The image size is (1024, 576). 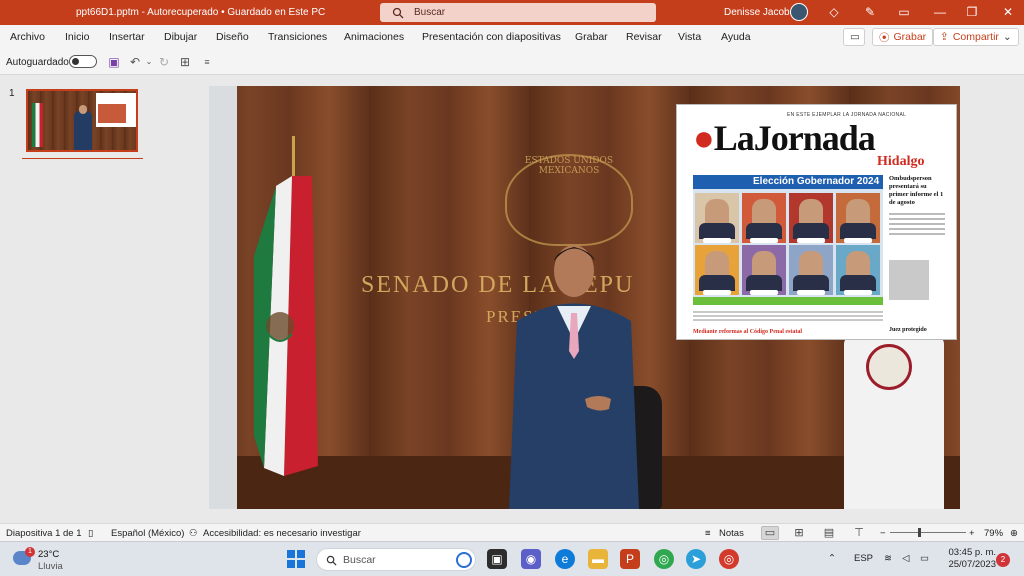 I want to click on normal-view-icon: ▭, so click(x=770, y=533).